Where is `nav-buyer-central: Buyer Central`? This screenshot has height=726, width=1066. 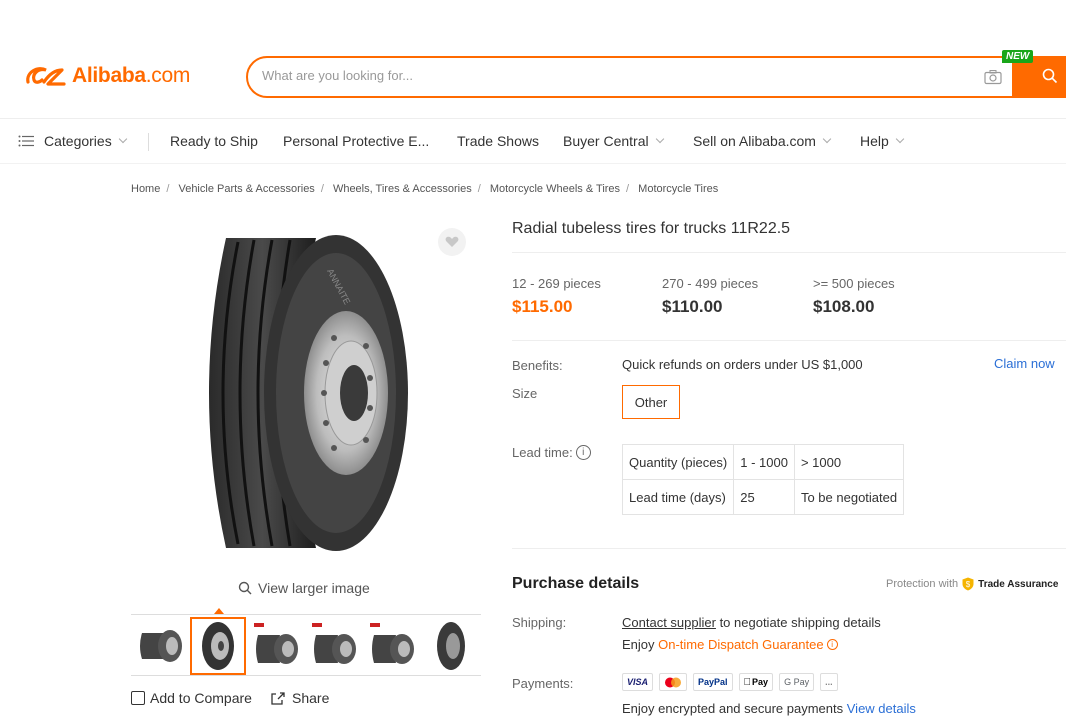 nav-buyer-central: Buyer Central is located at coordinates (613, 141).